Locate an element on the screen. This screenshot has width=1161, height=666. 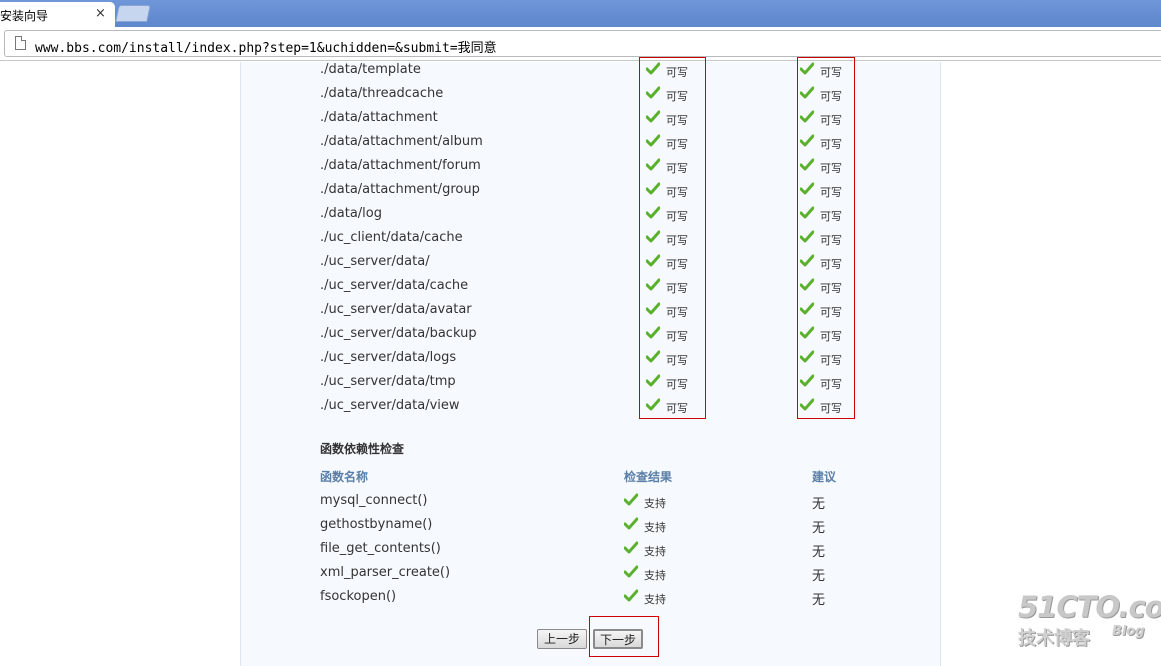
directory-path: ./uc_server/data/tmp is located at coordinates (388, 381).